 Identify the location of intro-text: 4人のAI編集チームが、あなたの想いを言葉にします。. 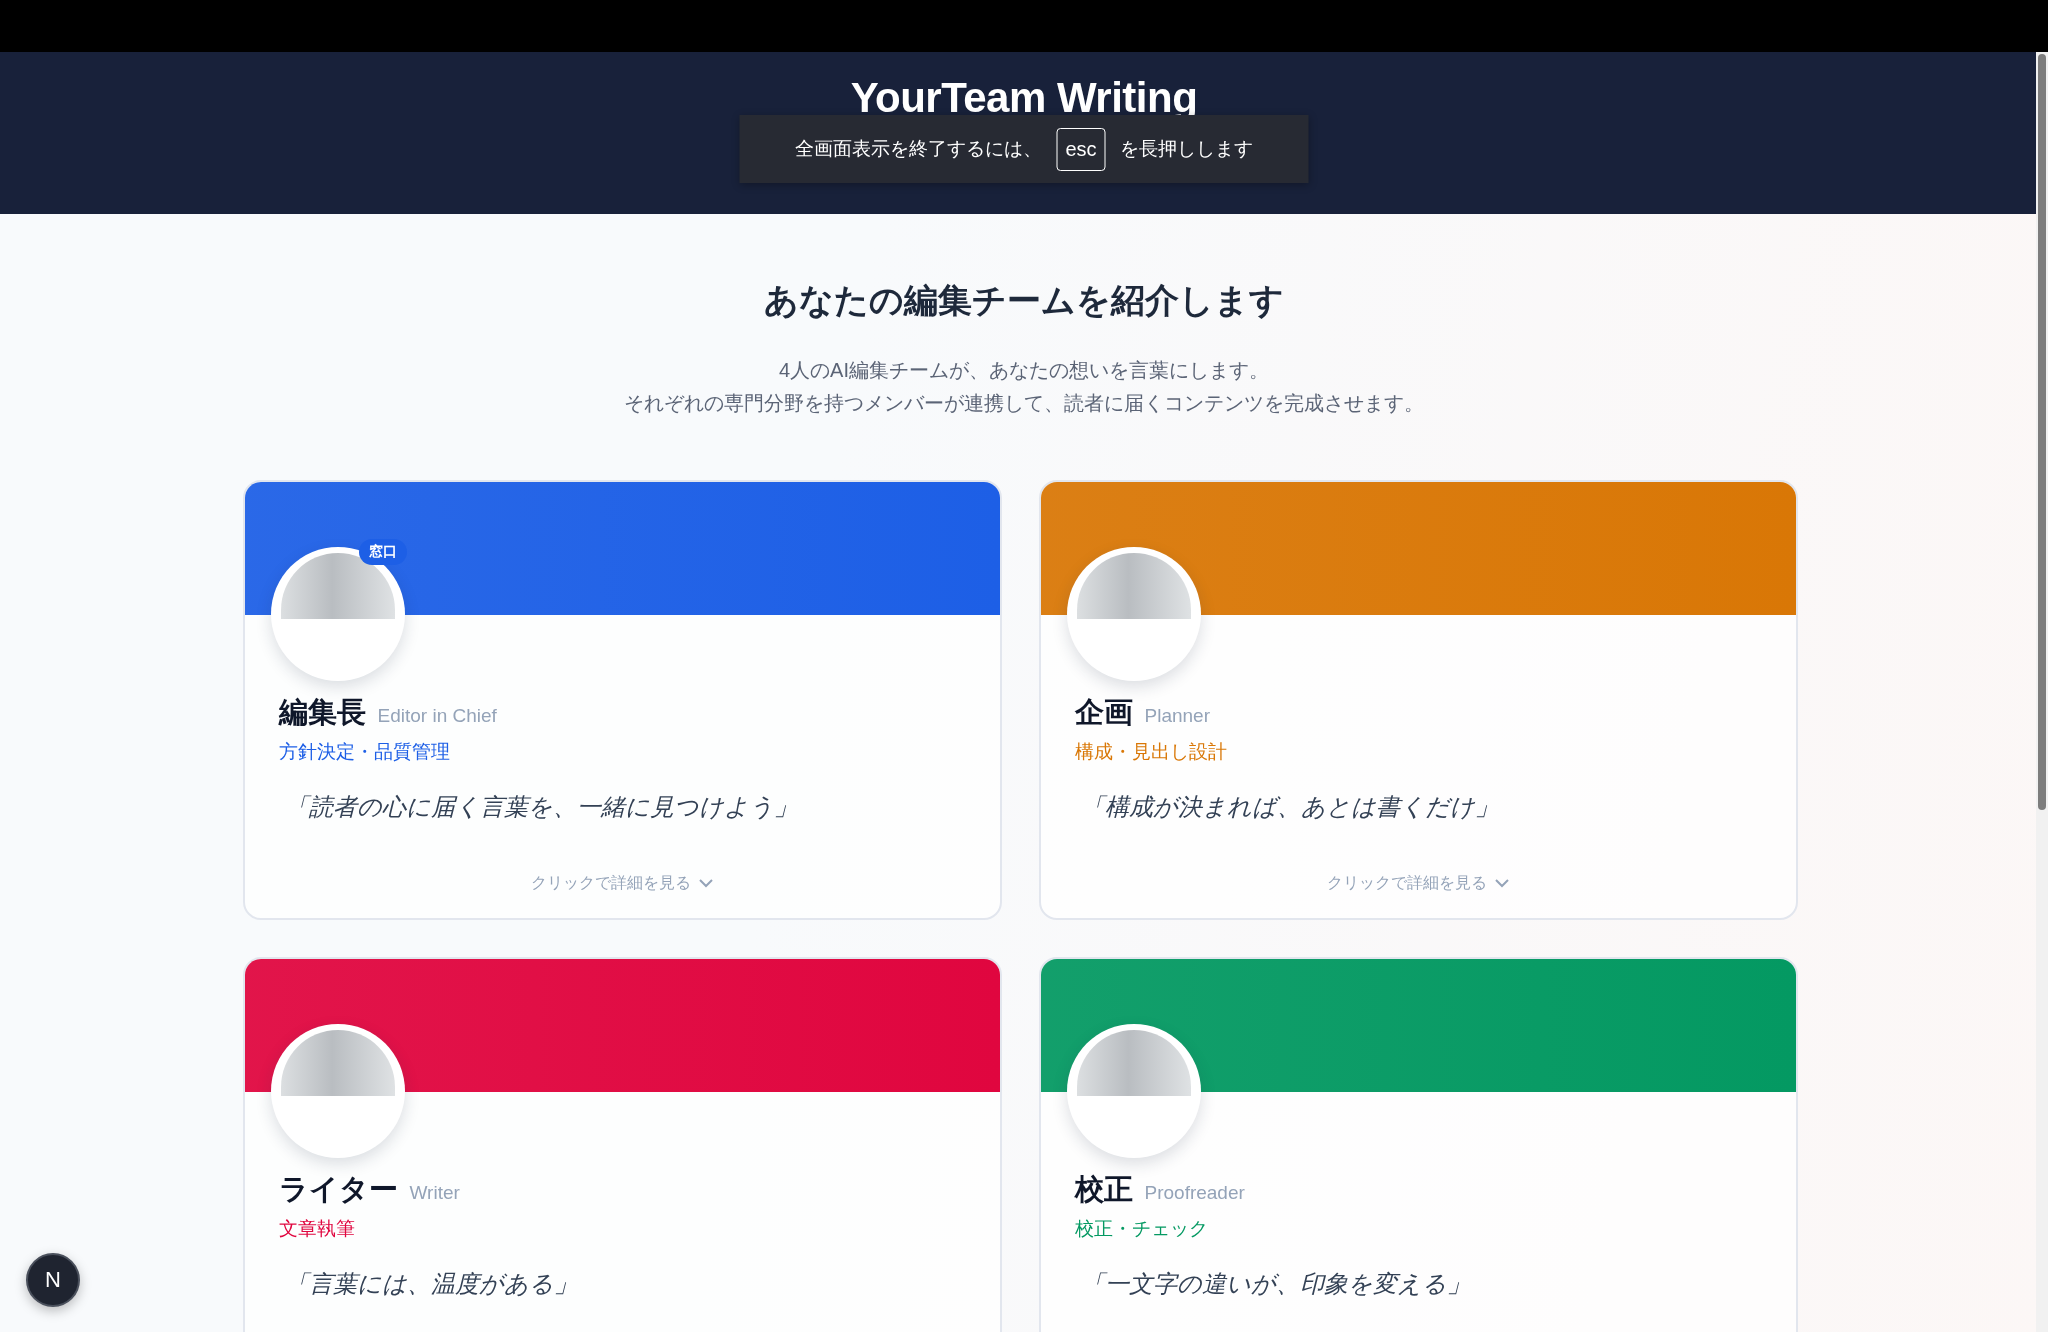
(1024, 370).